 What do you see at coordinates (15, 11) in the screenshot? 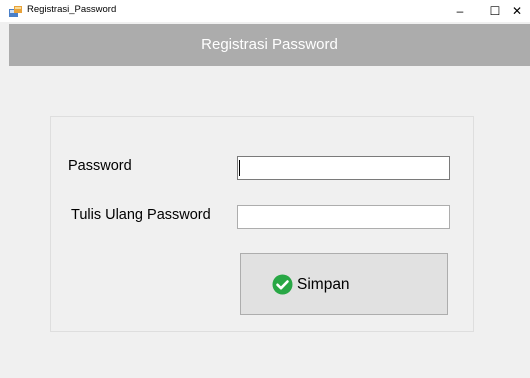
I see `app-icon` at bounding box center [15, 11].